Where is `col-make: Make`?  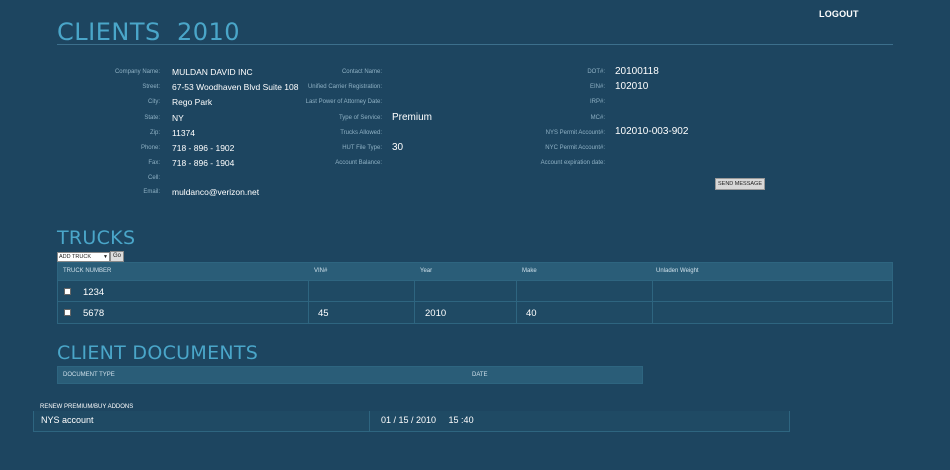
col-make: Make is located at coordinates (529, 271).